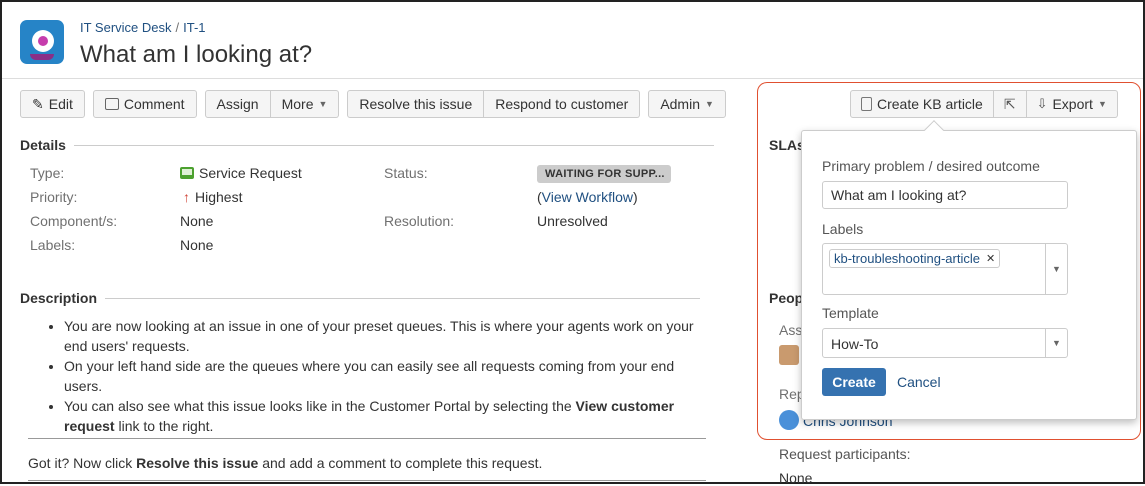 Image resolution: width=1145 pixels, height=486 pixels. I want to click on problem-label: Primary problem / desired outcome, so click(931, 166).